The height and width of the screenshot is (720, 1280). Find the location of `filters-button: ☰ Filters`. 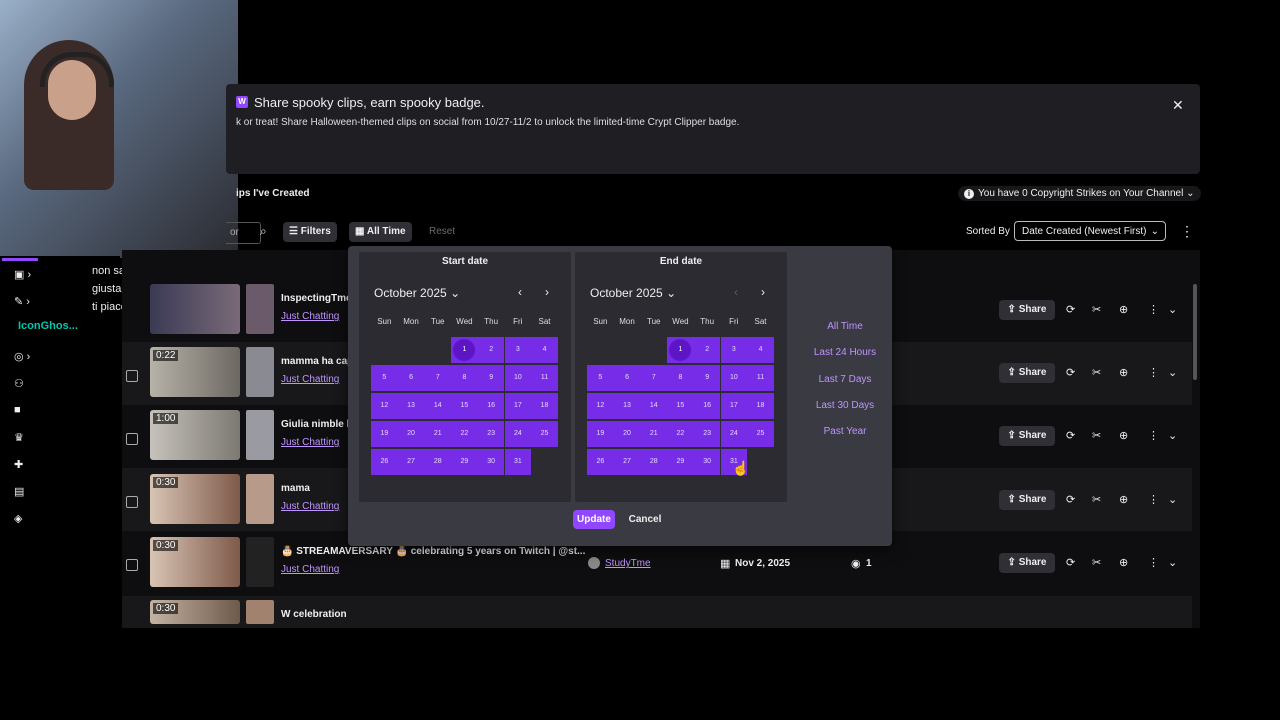

filters-button: ☰ Filters is located at coordinates (310, 232).